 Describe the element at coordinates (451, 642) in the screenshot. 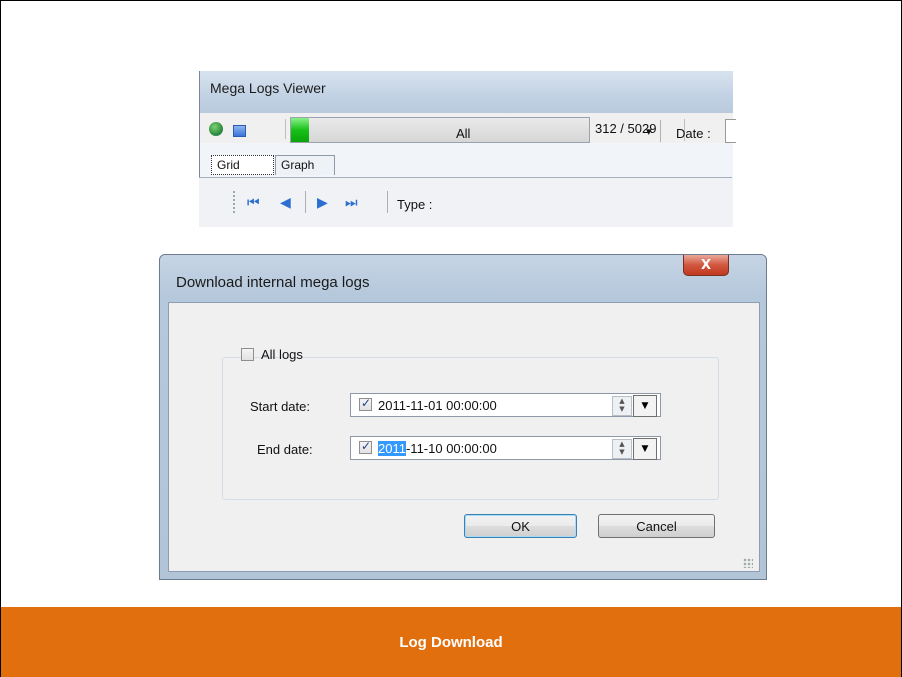

I see `slide-caption: Log Download` at that location.